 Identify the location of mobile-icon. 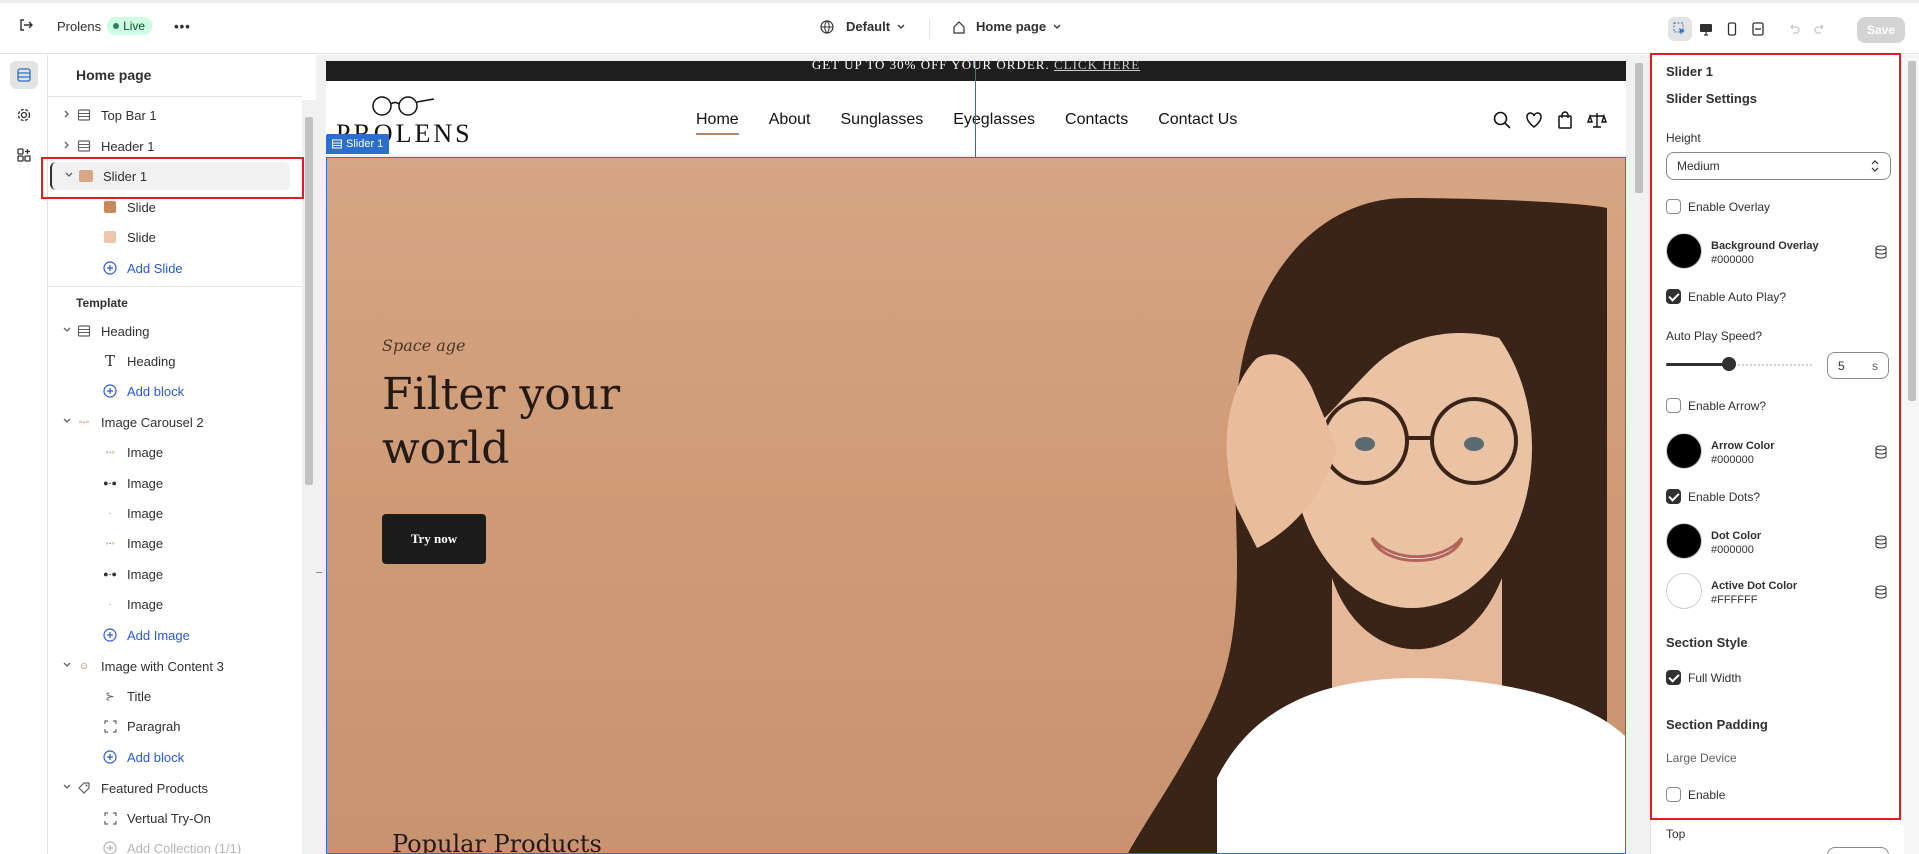
(1732, 29).